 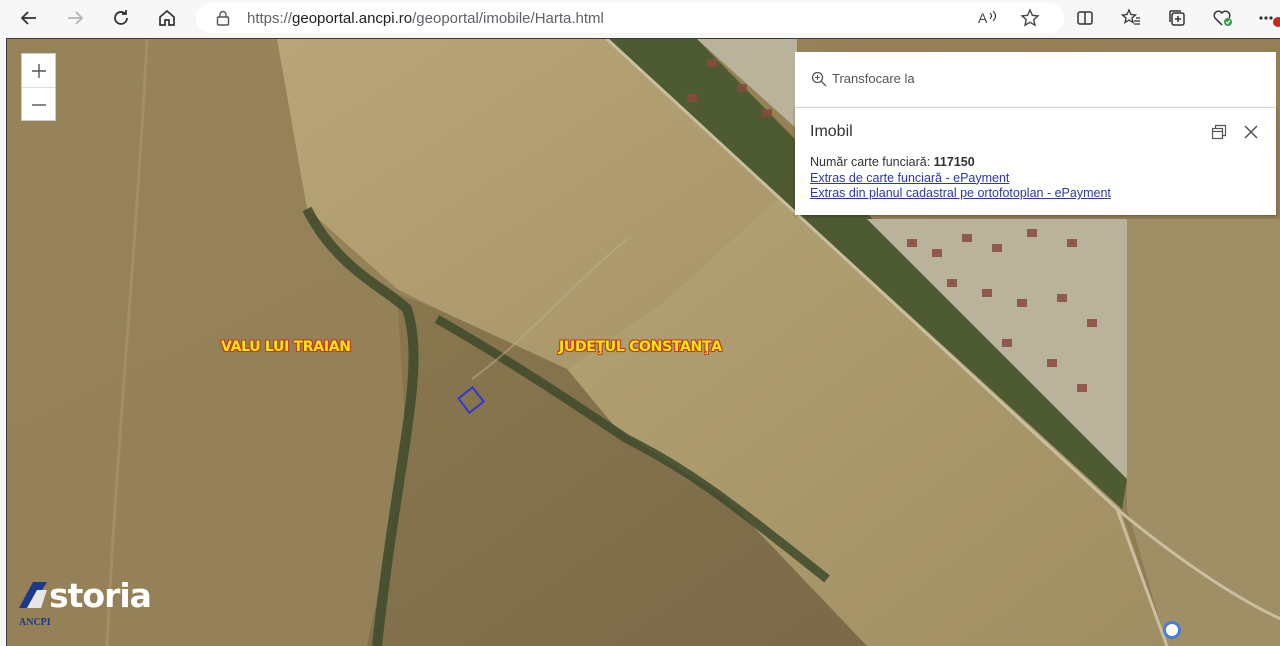 What do you see at coordinates (640, 347) in the screenshot?
I see `place-label-judetul-constanta: JUDEŢUL CONSTANŢA` at bounding box center [640, 347].